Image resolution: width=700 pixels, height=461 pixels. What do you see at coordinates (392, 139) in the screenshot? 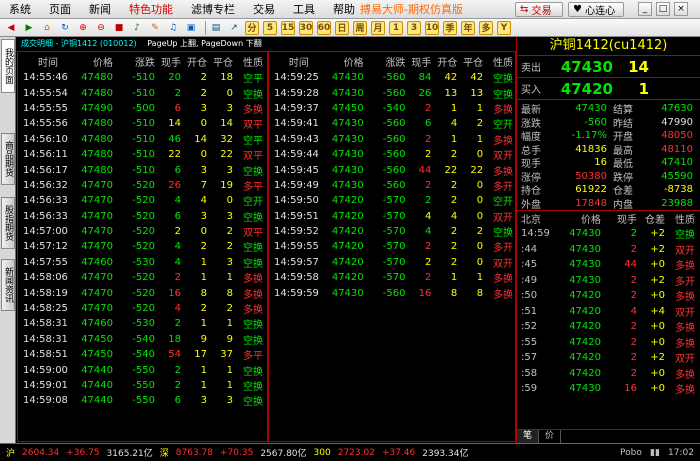
I see `table-row: 14:59:43 47430 -560 2 1 1 多换` at bounding box center [392, 139].